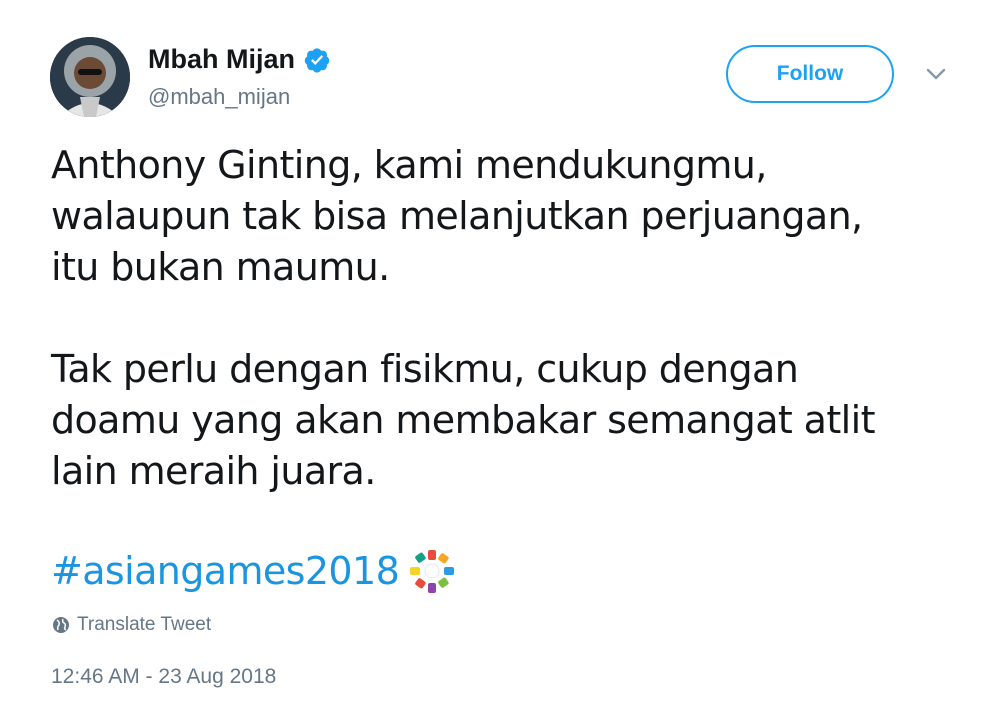  I want to click on author-handle: @mbah_mijan, so click(219, 97).